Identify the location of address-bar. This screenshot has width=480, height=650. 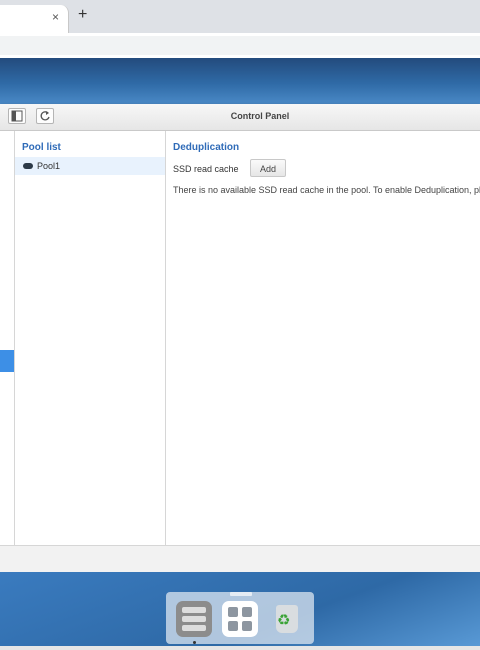
(240, 46).